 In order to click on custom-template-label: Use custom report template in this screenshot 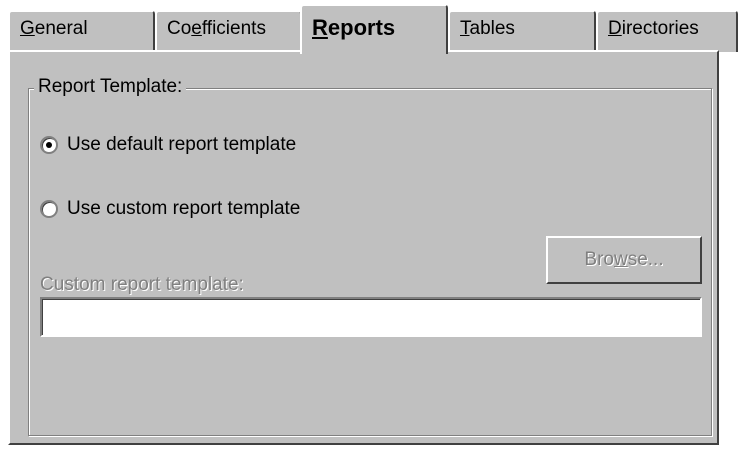, I will do `click(184, 208)`.